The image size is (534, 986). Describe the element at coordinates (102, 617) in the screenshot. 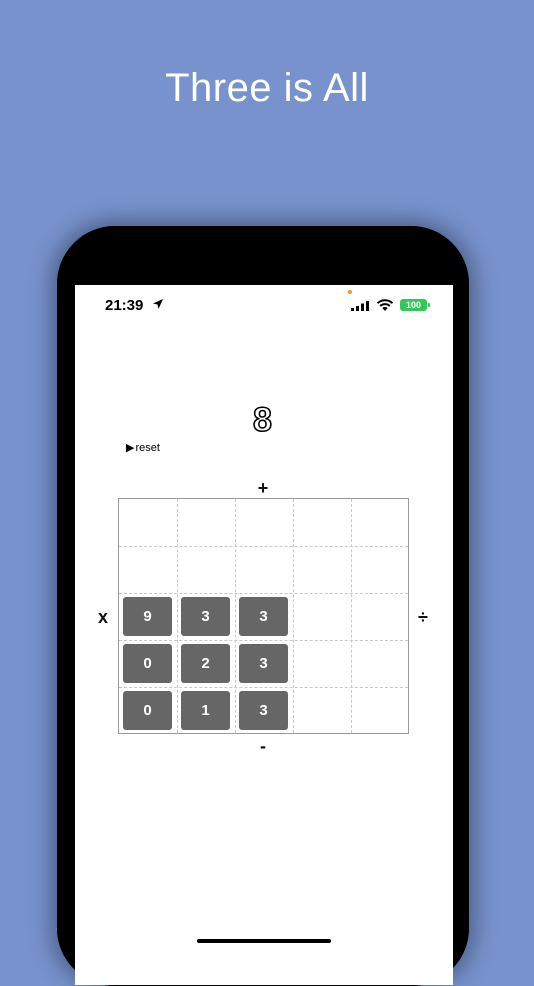

I see `op-multiply: x` at that location.